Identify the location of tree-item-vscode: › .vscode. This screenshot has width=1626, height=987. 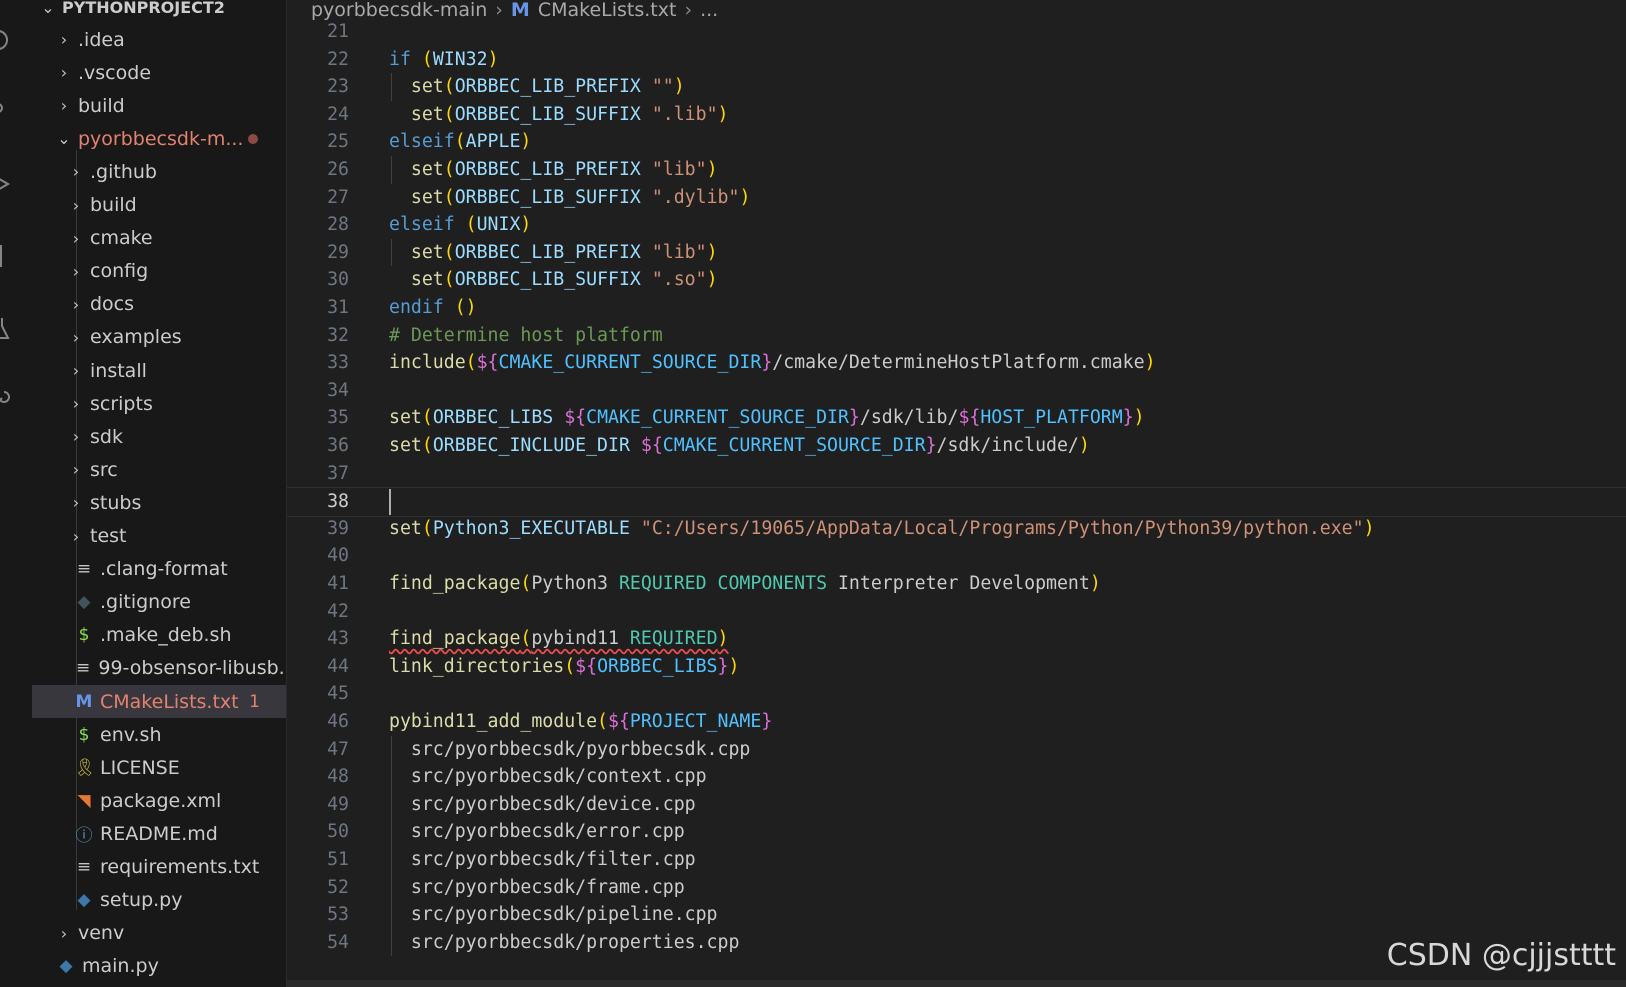
(159, 72).